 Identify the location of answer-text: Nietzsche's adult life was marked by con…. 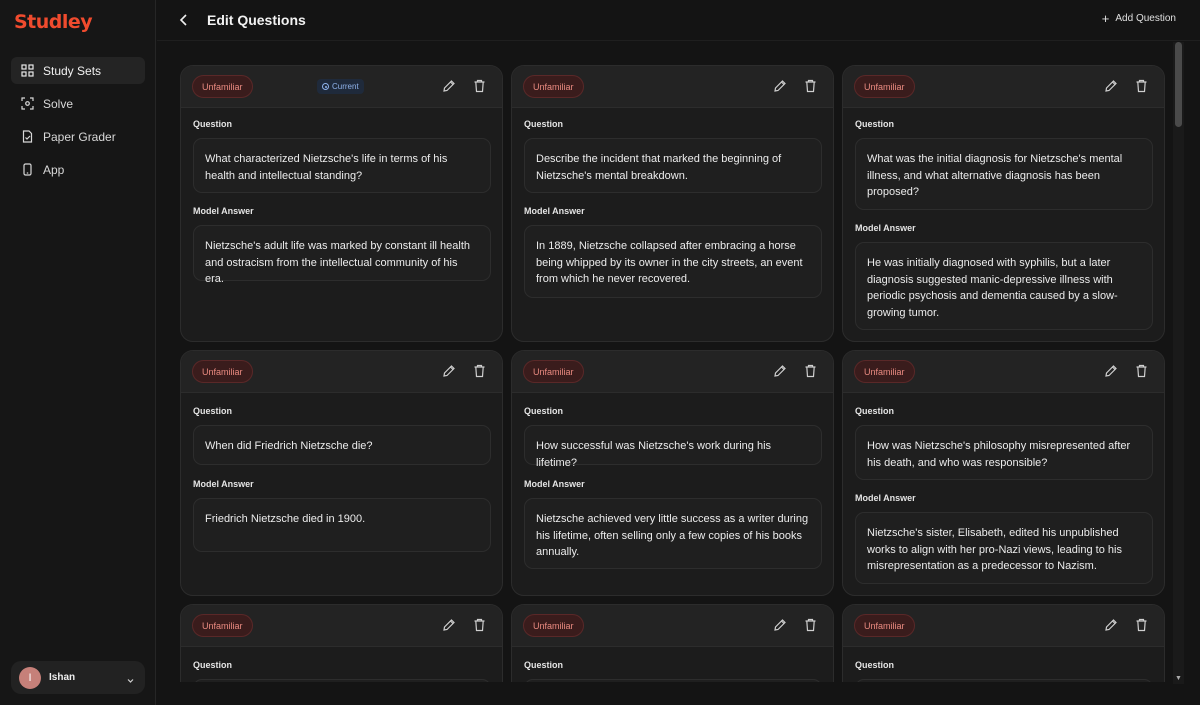
(342, 255).